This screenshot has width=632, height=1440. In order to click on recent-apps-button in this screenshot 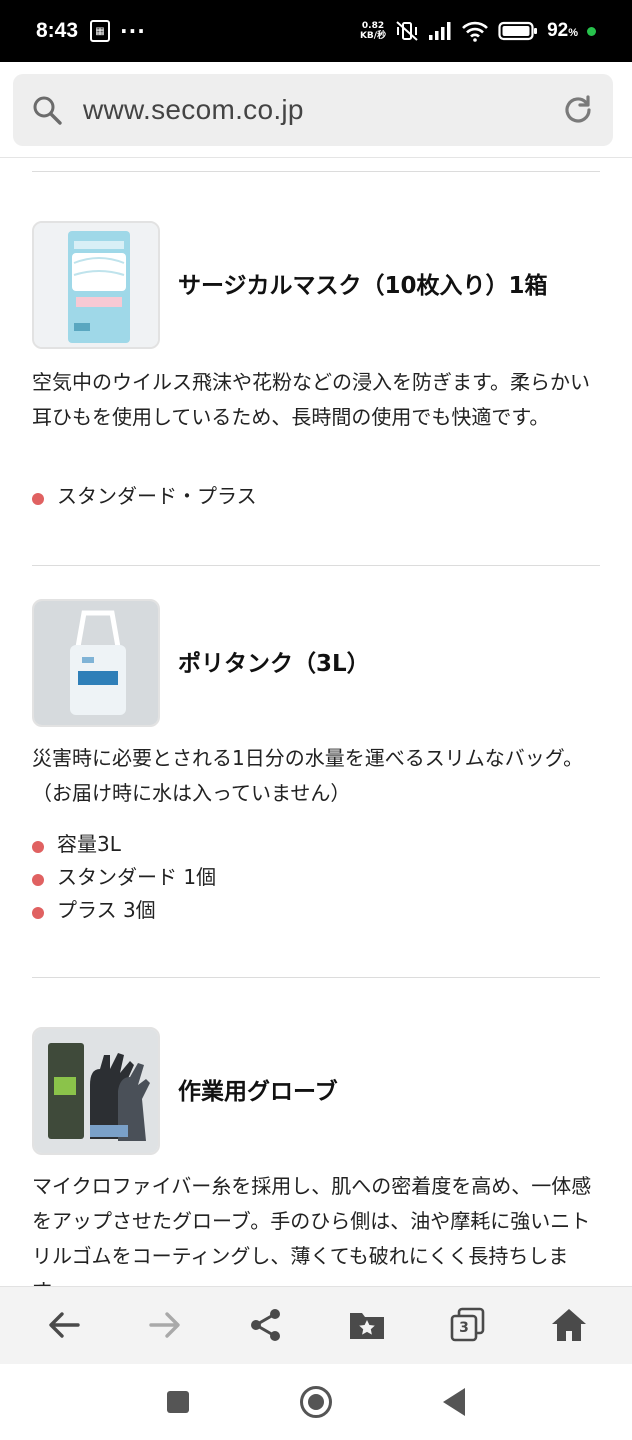, I will do `click(178, 1402)`.